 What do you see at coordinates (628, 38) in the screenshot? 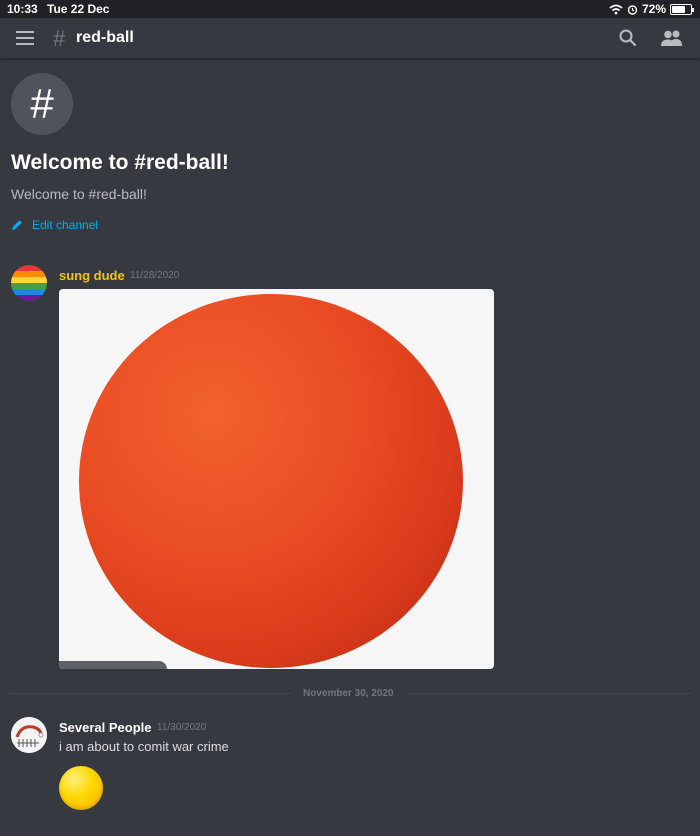
I see `search-icon` at bounding box center [628, 38].